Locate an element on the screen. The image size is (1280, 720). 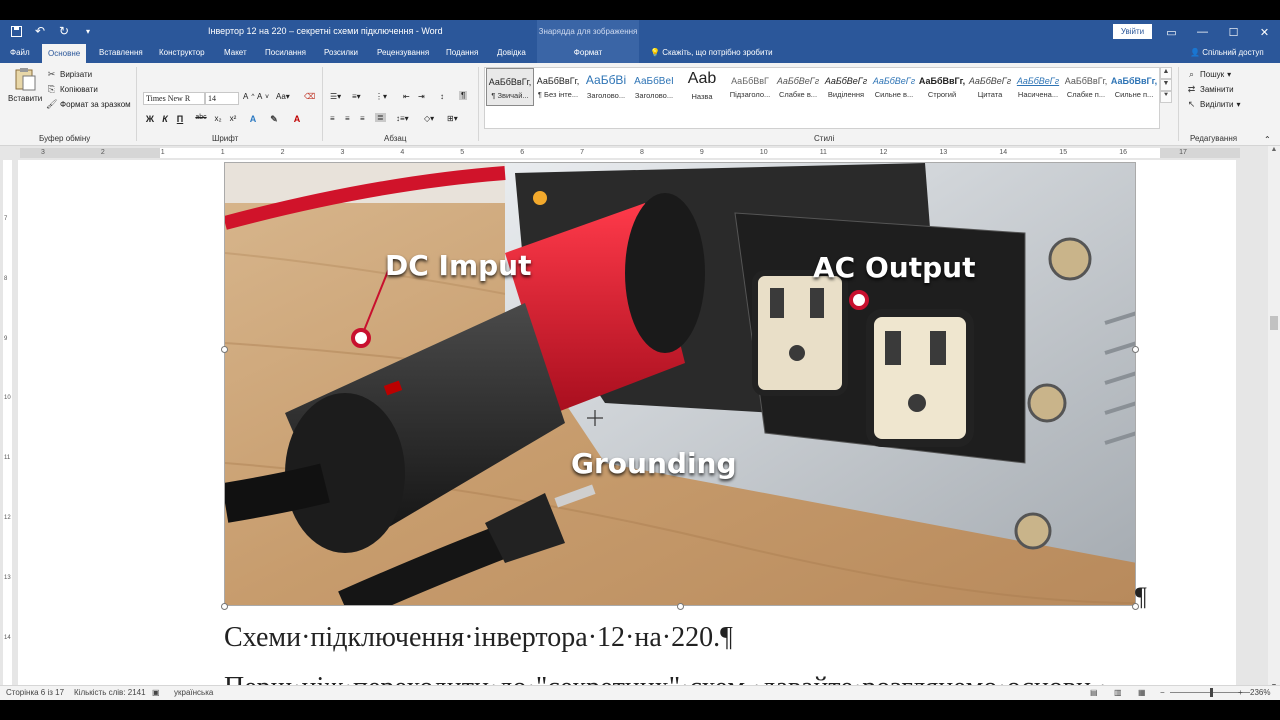
tab-view: Подання is located at coordinates (462, 53).